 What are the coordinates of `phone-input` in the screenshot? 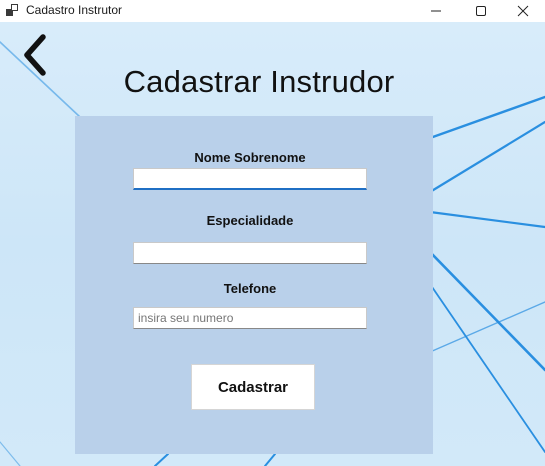 It's located at (250, 318).